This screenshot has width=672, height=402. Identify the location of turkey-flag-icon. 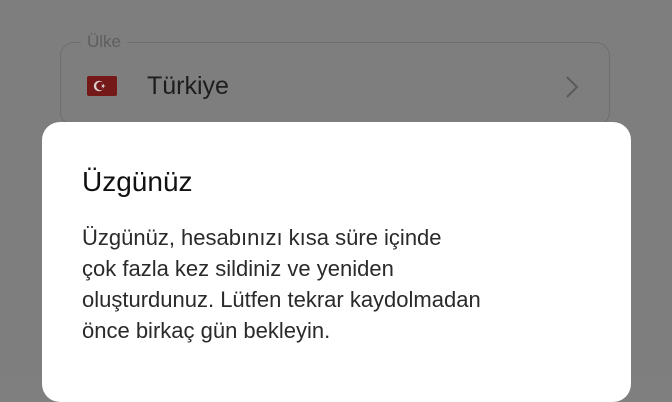
(102, 86).